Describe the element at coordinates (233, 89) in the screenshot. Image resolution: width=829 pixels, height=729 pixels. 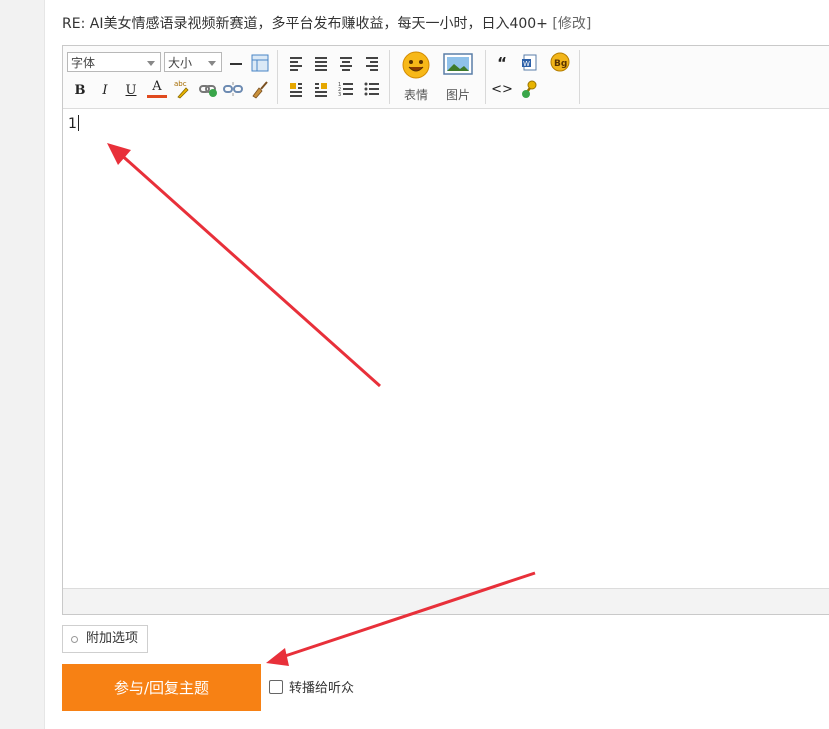
I see `unlink-icon` at that location.